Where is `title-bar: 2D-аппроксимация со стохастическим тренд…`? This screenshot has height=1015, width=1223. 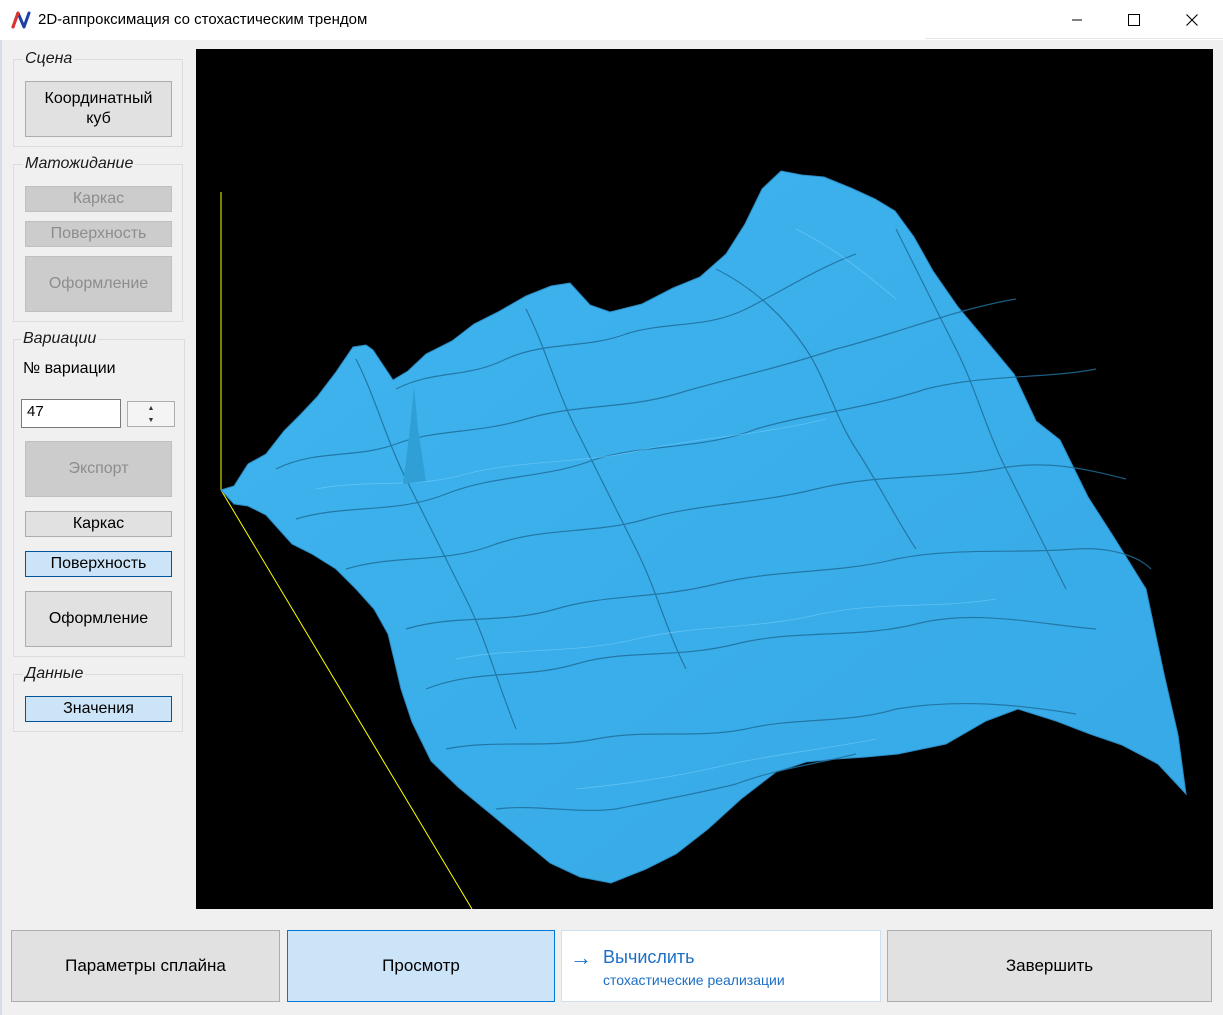
title-bar: 2D-аппроксимация со стохастическим тренд… is located at coordinates (611, 20).